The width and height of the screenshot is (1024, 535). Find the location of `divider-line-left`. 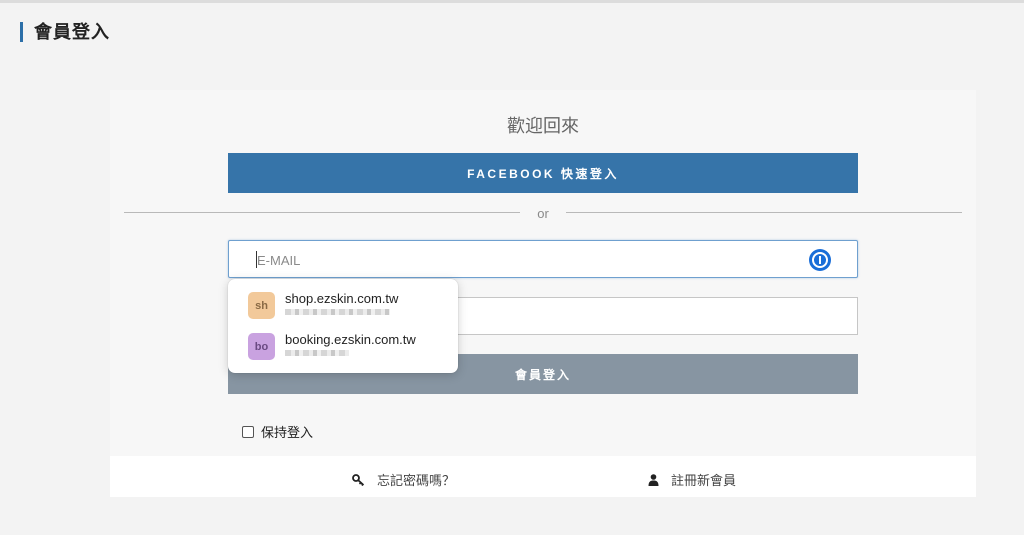

divider-line-left is located at coordinates (322, 212).